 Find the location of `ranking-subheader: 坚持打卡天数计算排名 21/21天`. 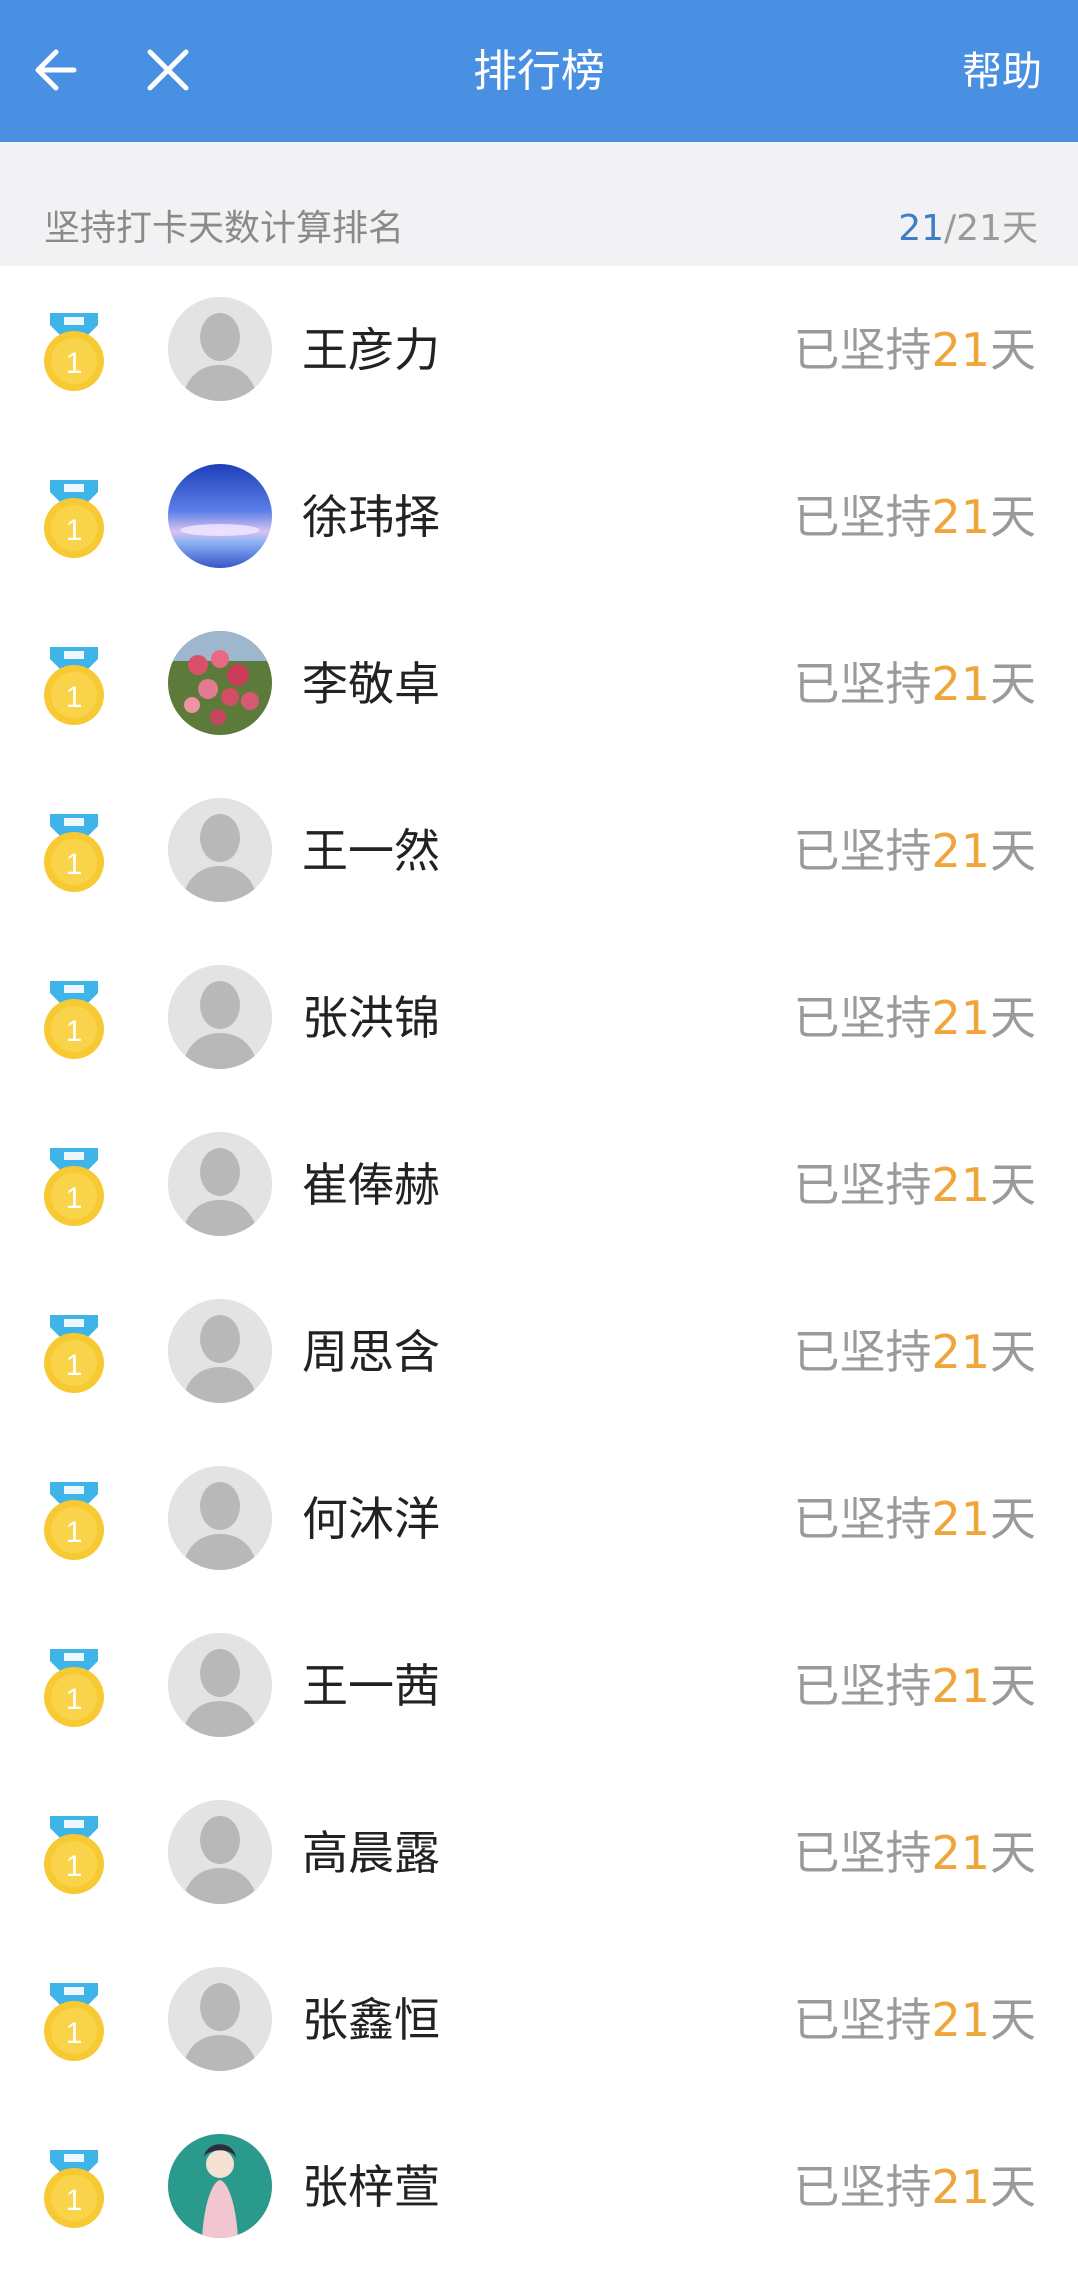

ranking-subheader: 坚持打卡天数计算排名 21/21天 is located at coordinates (539, 204).